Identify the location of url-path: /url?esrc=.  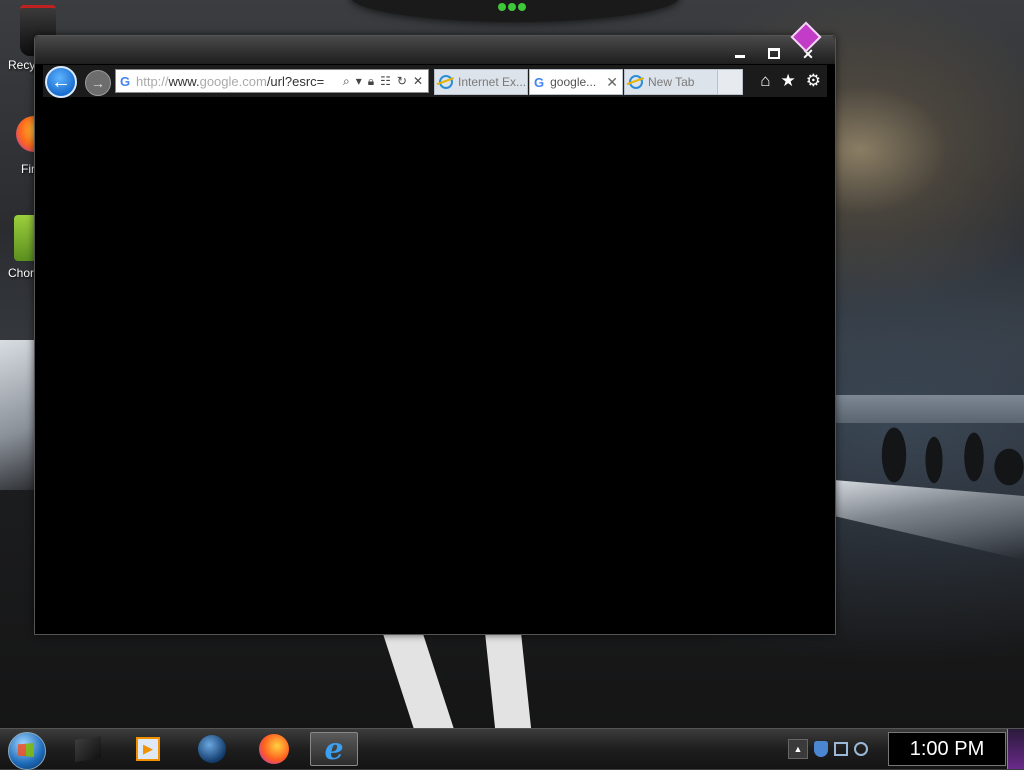
(295, 81).